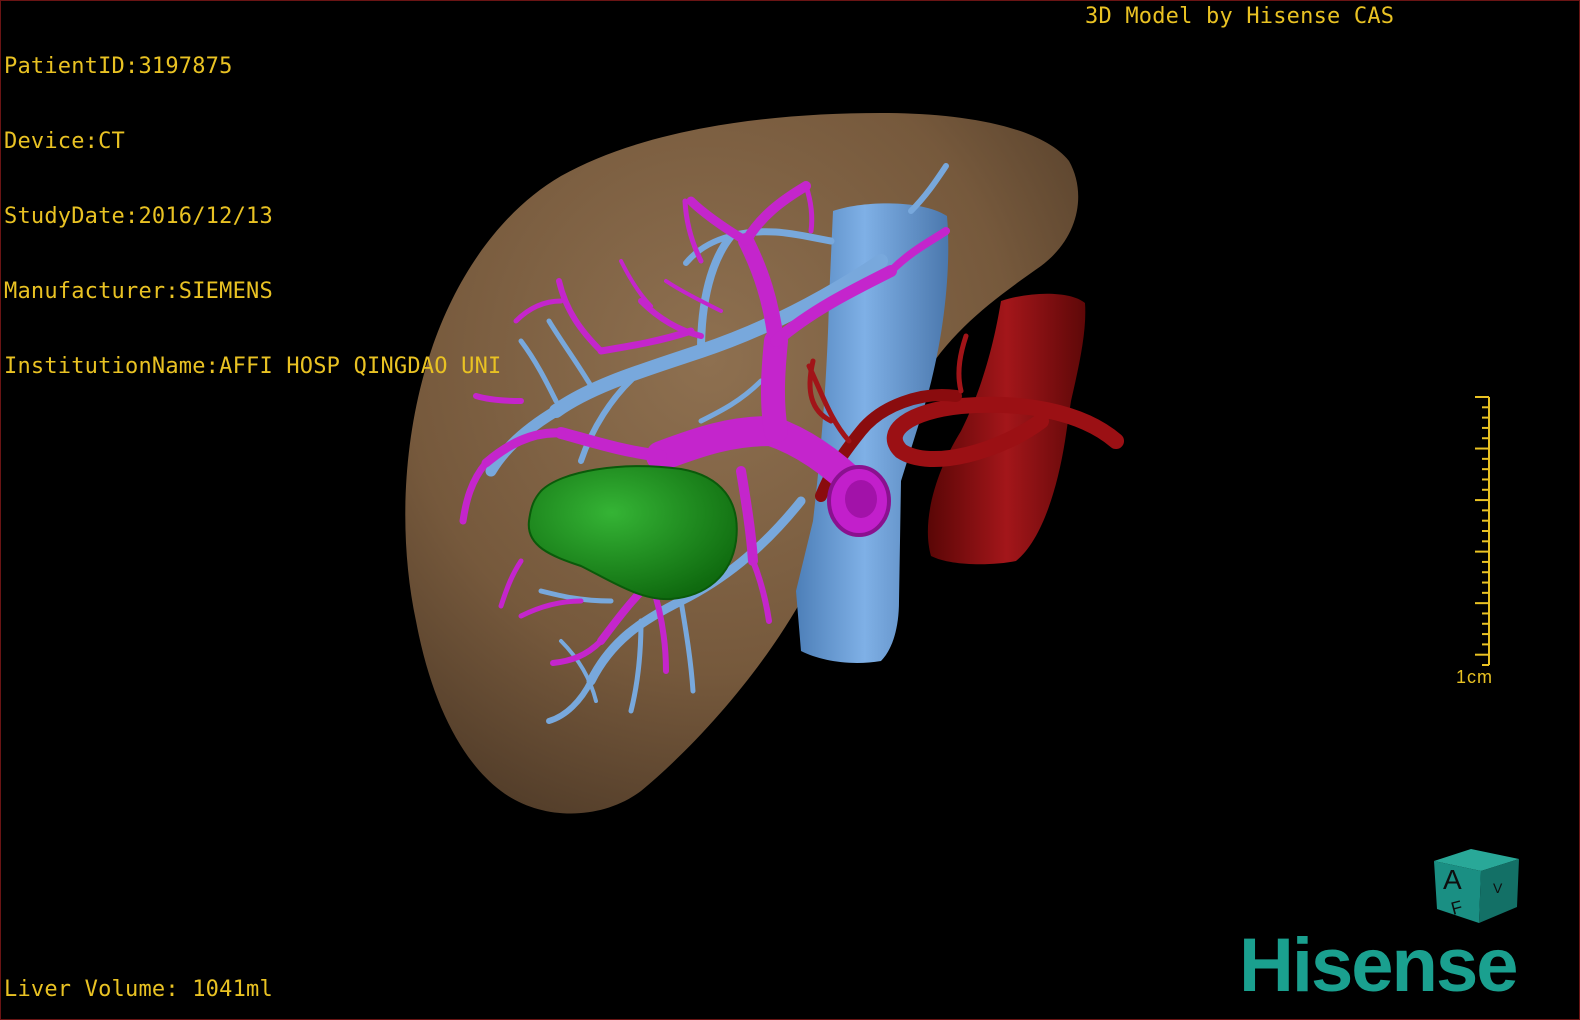 This screenshot has height=1020, width=1580. Describe the element at coordinates (1479, 888) in the screenshot. I see `orientation-cube: A F V` at that location.